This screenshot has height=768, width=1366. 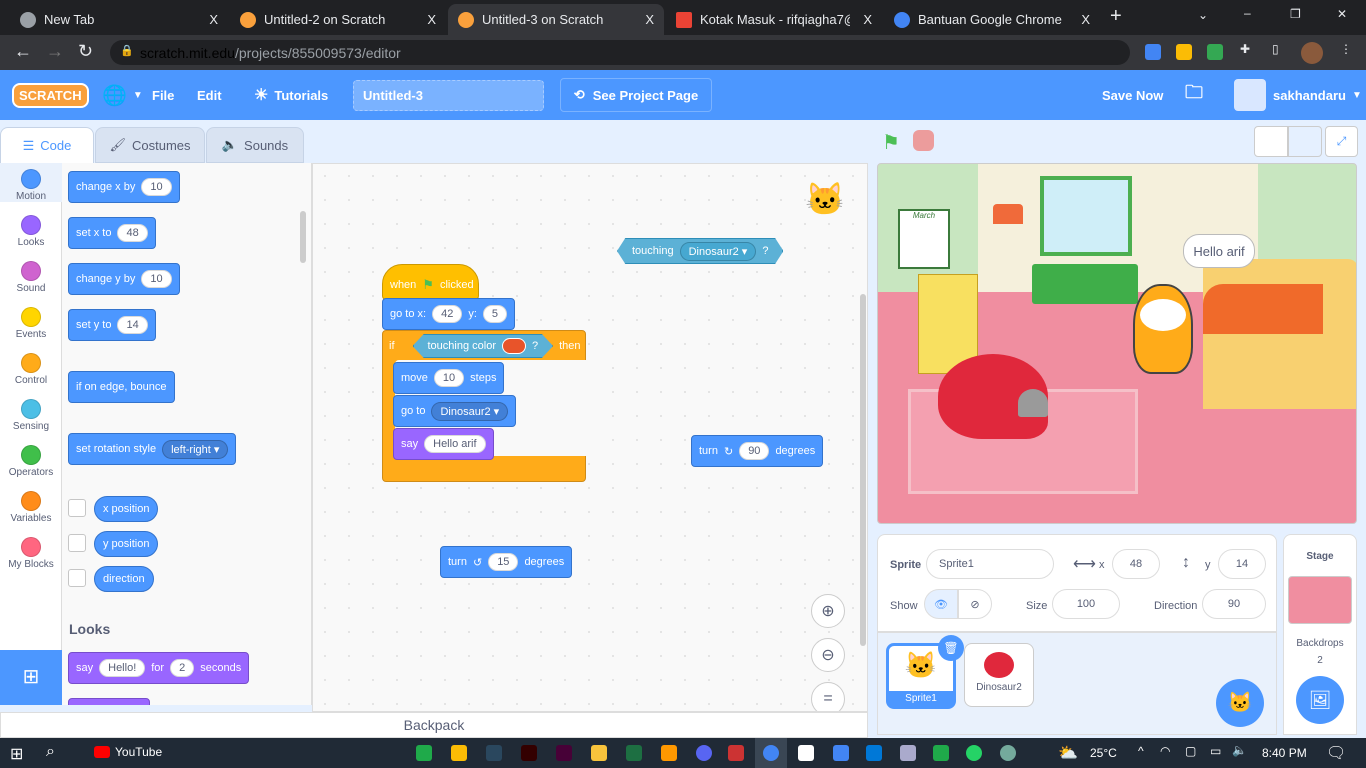 I want to click on block-set-x: set x to 48, so click(x=112, y=233).